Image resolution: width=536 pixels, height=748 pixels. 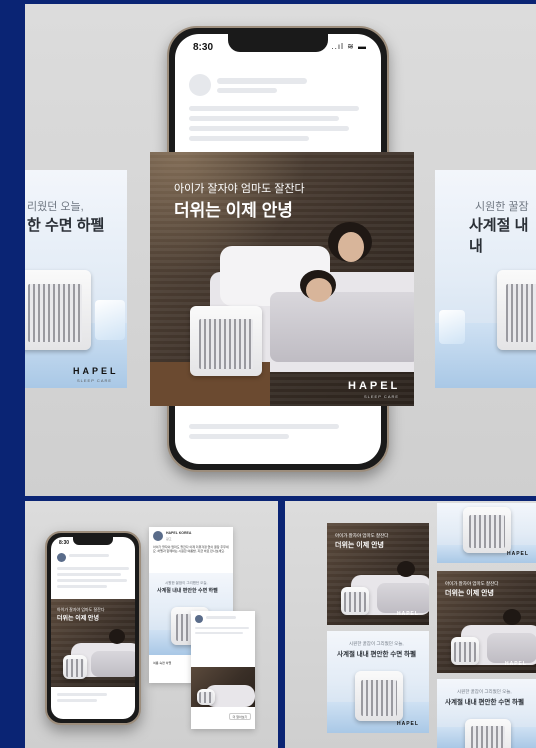 I want to click on post-header-blur, so click(x=200, y=85).